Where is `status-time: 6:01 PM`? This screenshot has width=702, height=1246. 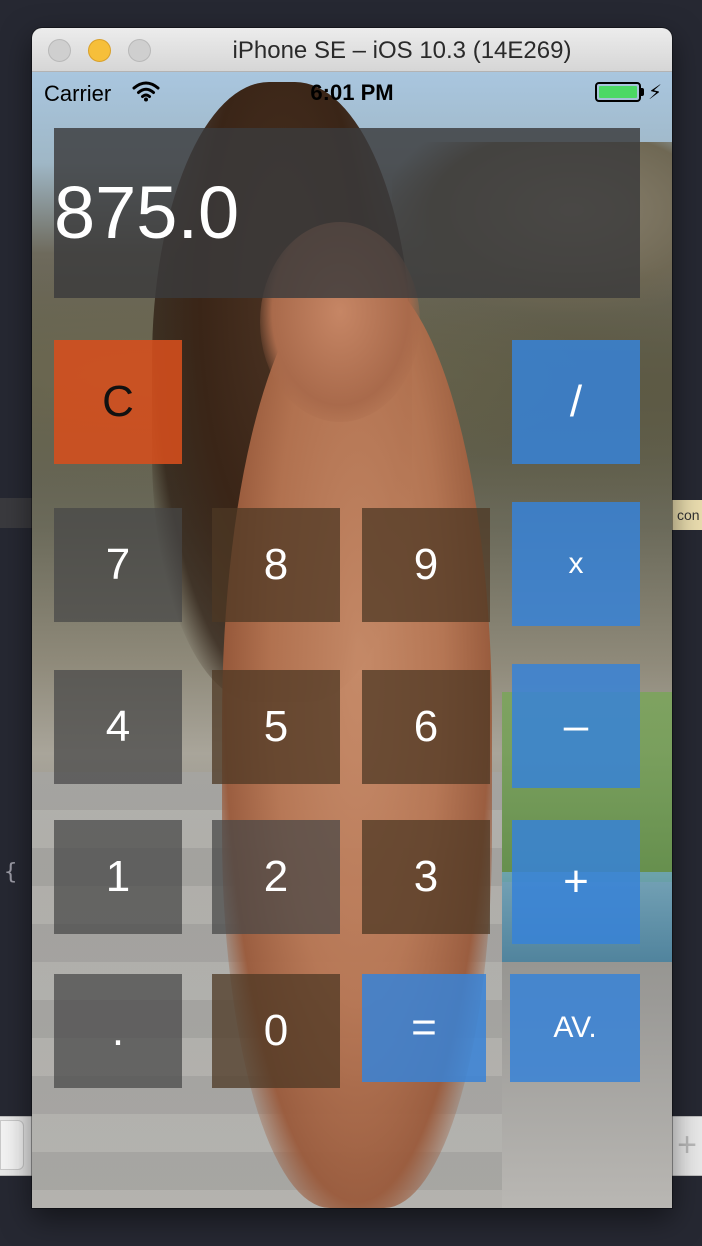 status-time: 6:01 PM is located at coordinates (352, 92).